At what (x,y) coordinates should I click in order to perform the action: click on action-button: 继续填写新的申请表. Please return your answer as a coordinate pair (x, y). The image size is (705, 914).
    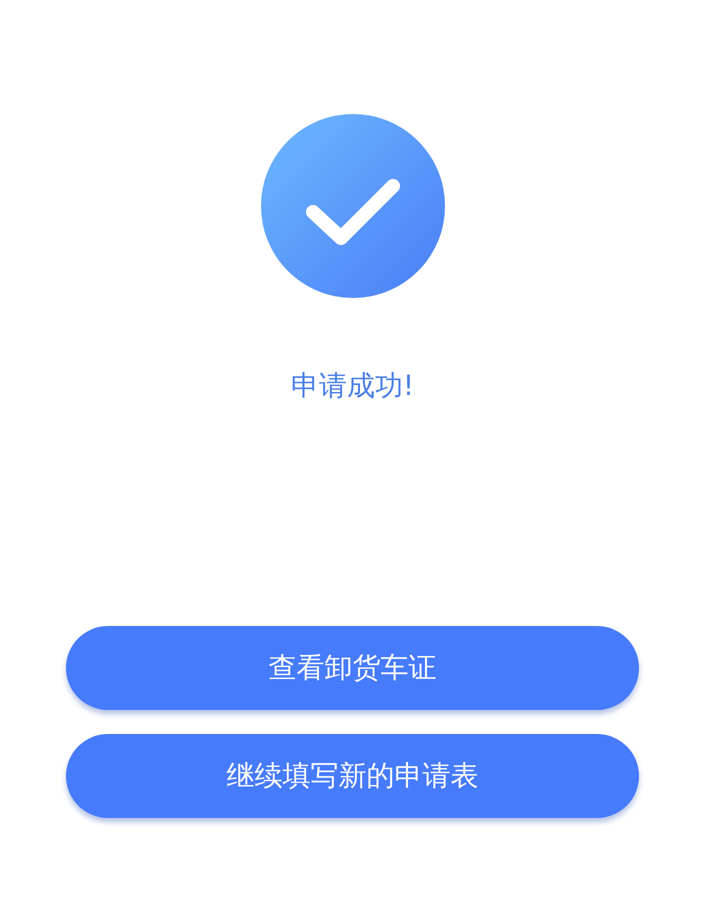
    Looking at the image, I should click on (352, 776).